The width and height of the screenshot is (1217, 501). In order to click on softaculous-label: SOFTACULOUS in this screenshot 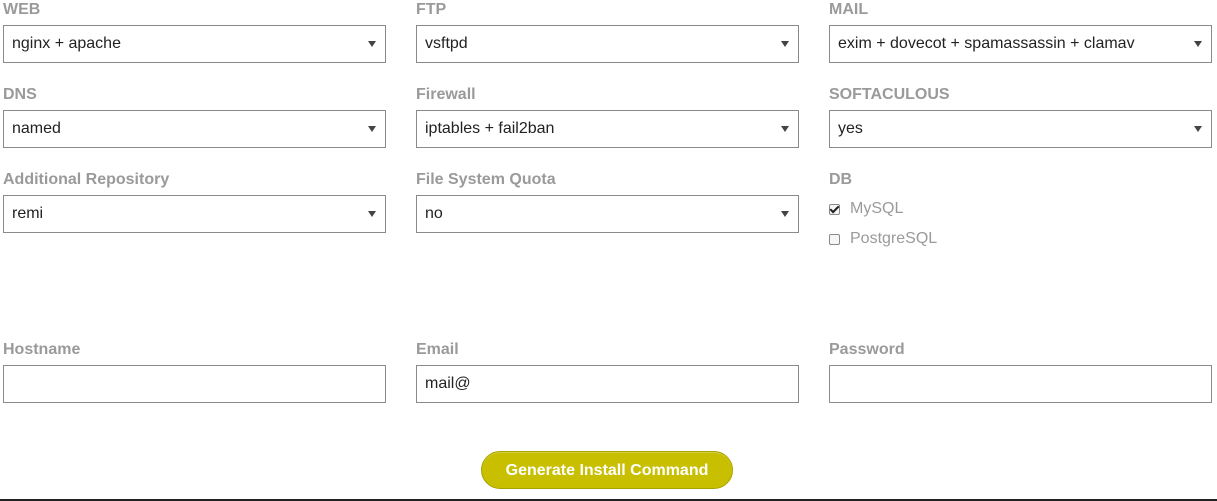, I will do `click(889, 94)`.